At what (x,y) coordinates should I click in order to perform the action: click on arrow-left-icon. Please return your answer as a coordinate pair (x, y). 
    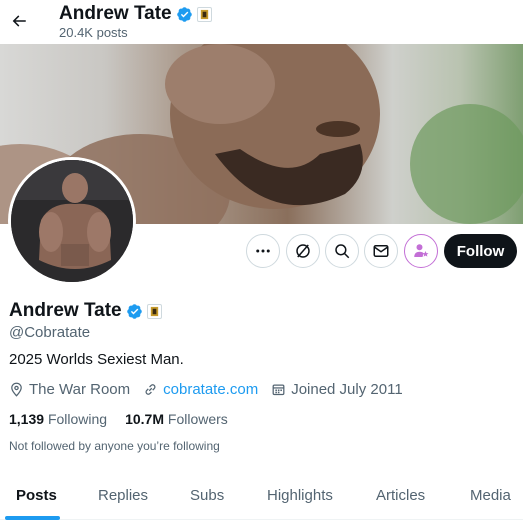
    Looking at the image, I should click on (19, 21).